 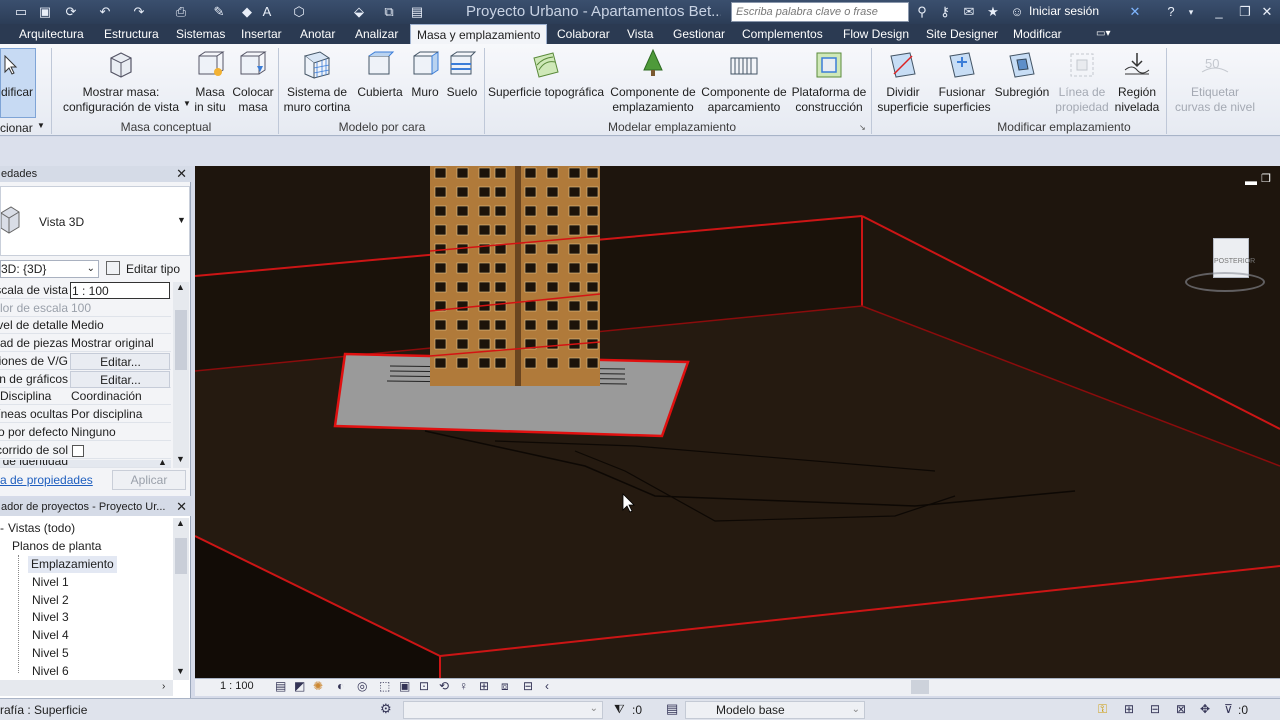 What do you see at coordinates (744, 83) in the screenshot?
I see `parking-component-button: Componente de aparcamiento` at bounding box center [744, 83].